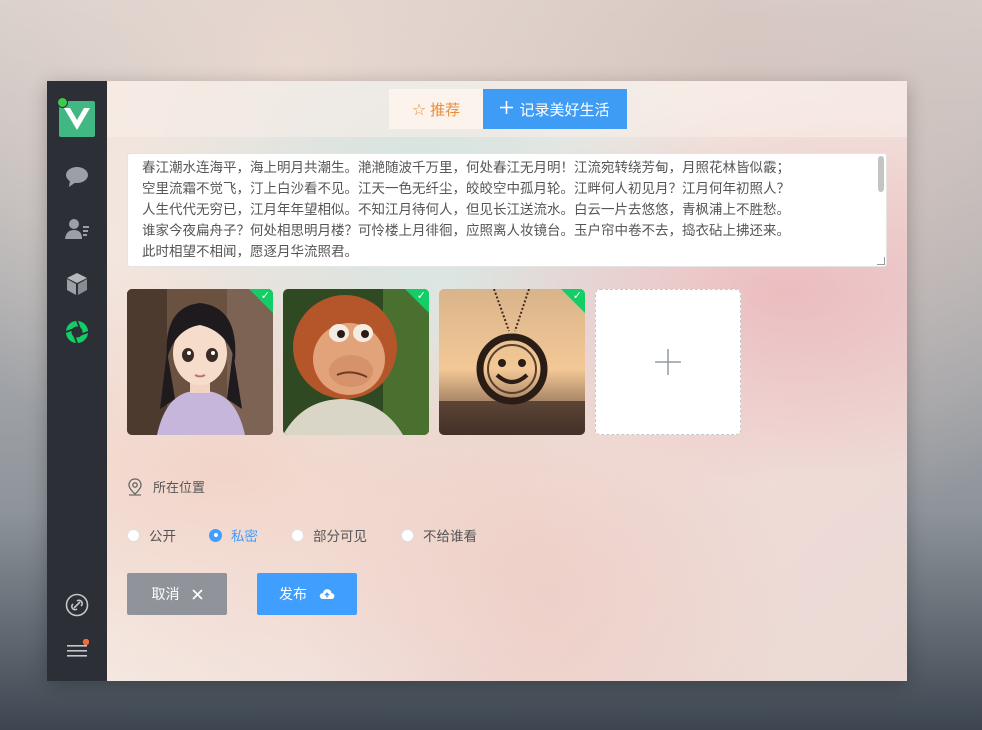  What do you see at coordinates (77, 605) in the screenshot?
I see `link-icon` at bounding box center [77, 605].